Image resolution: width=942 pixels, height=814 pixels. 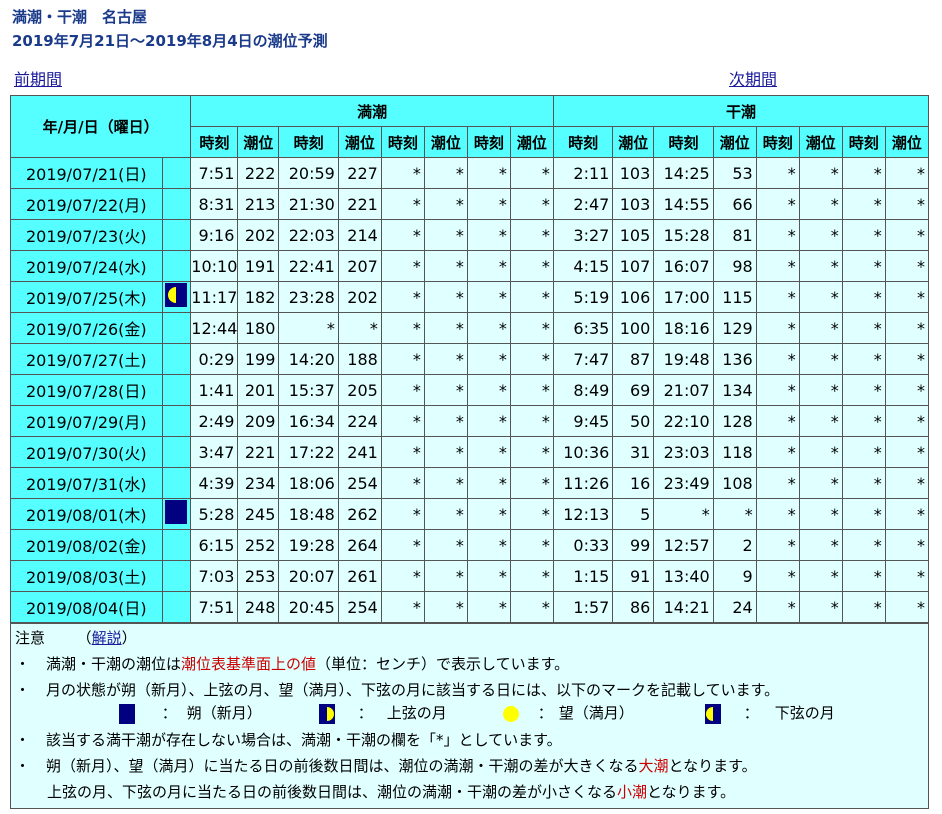 What do you see at coordinates (713, 713) in the screenshot?
I see `last-quarter-moon-icon` at bounding box center [713, 713].